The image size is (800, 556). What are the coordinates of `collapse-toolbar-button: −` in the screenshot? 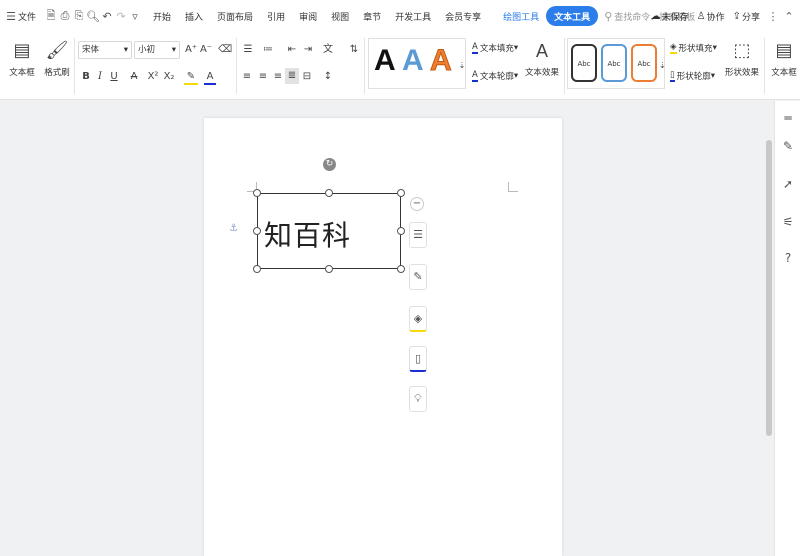 It's located at (417, 204).